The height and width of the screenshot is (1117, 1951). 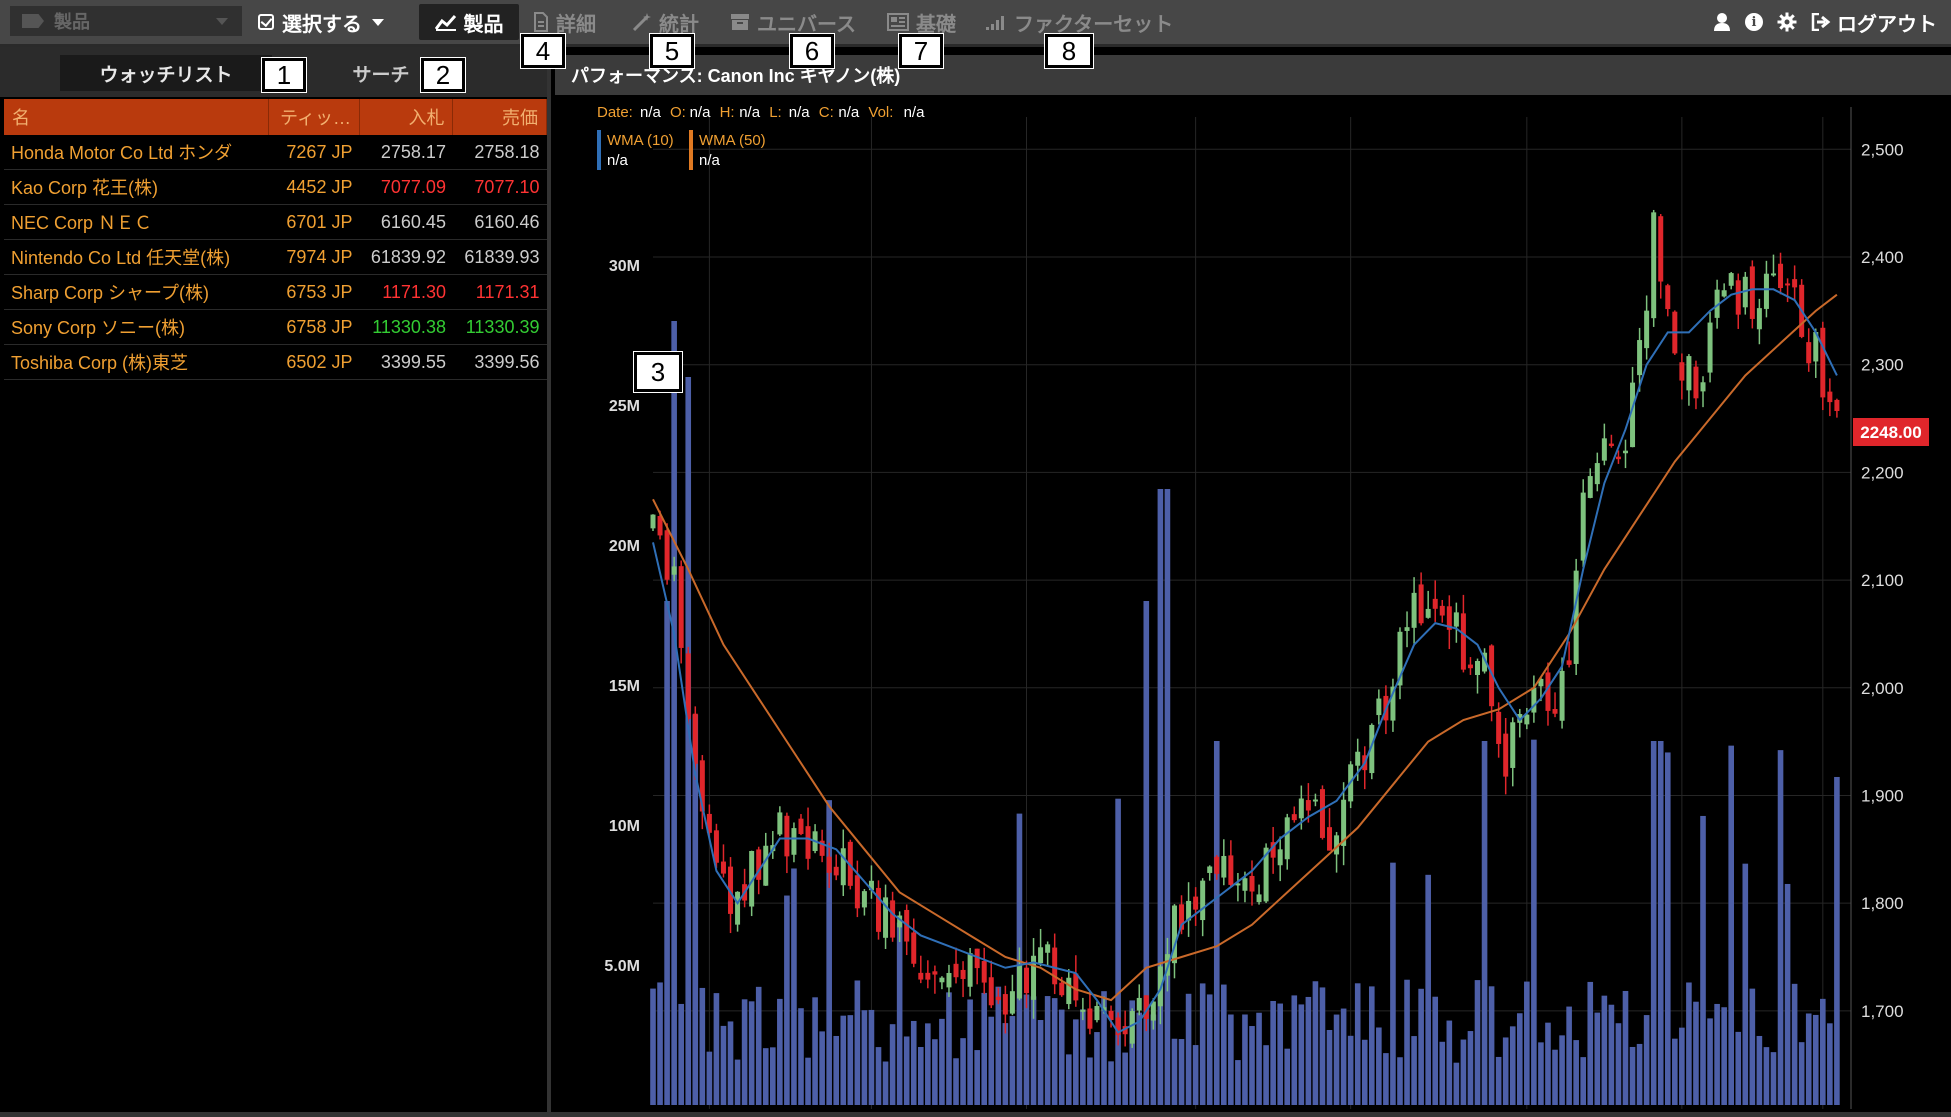 What do you see at coordinates (275, 222) in the screenshot?
I see `table-row: NEC Corp ＮＥＣ 6701 JP 6160.45 6160.46` at bounding box center [275, 222].